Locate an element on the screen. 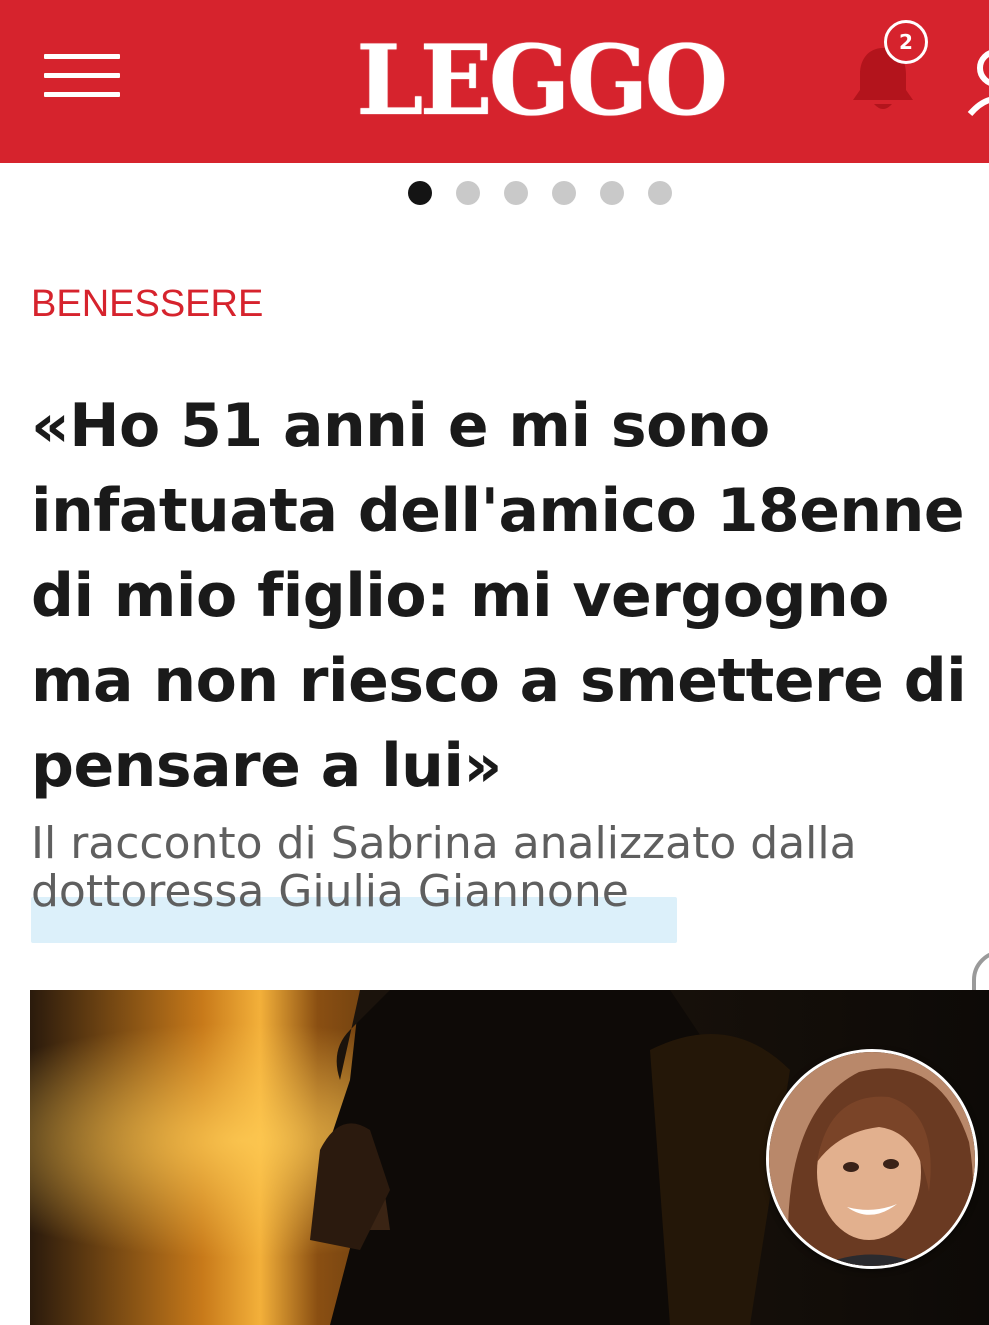 This screenshot has width=989, height=1325. carousel-pagination is located at coordinates (543, 194).